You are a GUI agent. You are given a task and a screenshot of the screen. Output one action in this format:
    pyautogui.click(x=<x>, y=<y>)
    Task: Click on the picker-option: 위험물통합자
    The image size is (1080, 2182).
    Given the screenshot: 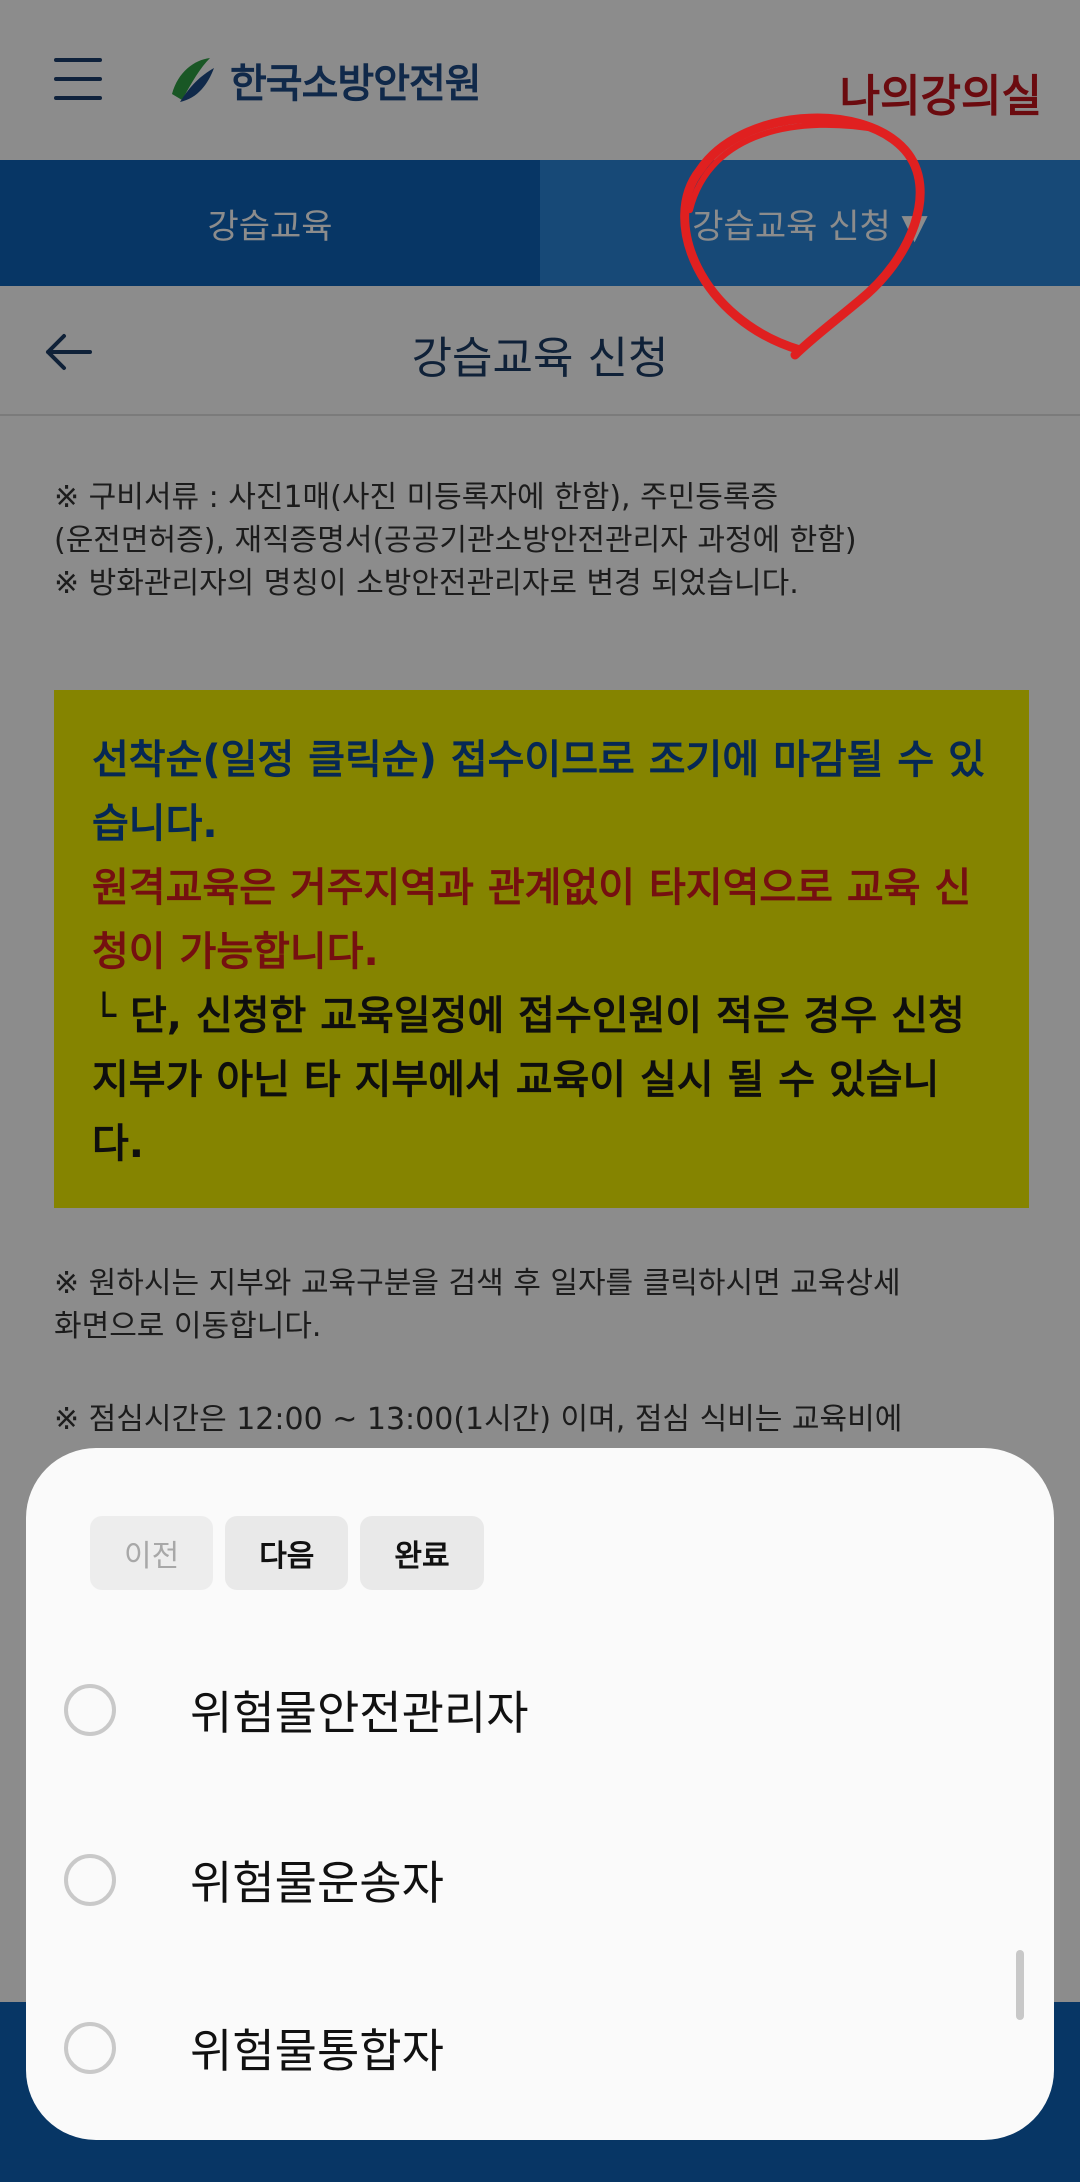 What is the action you would take?
    pyautogui.click(x=514, y=2048)
    